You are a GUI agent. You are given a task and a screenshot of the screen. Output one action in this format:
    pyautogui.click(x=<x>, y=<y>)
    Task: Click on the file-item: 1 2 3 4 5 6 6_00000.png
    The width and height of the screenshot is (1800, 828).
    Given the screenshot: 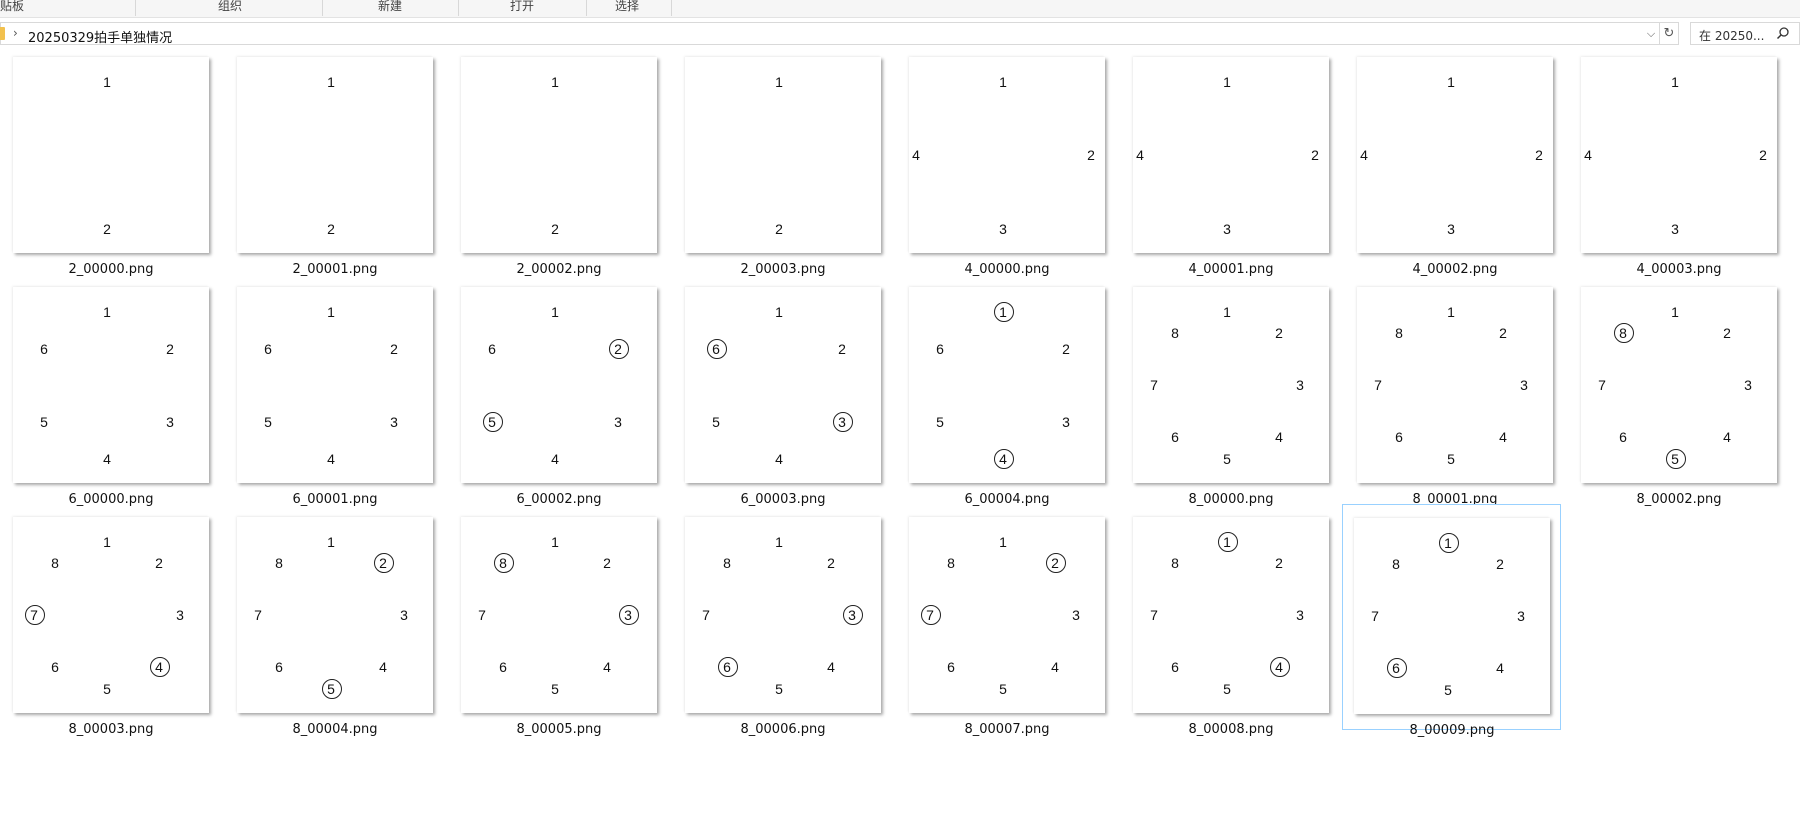 What is the action you would take?
    pyautogui.click(x=104, y=393)
    